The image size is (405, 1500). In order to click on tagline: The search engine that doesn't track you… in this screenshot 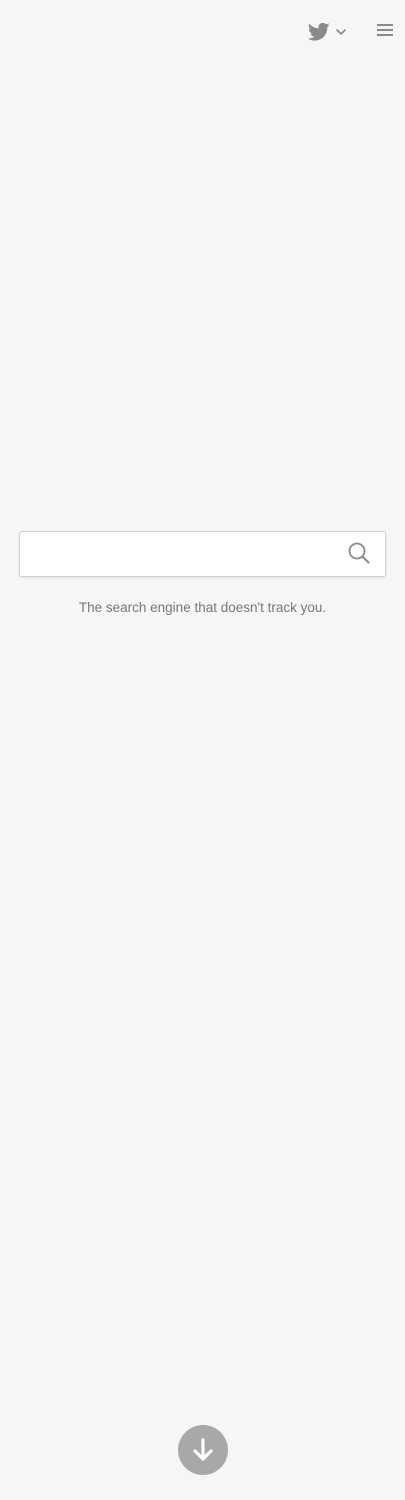, I will do `click(202, 607)`.